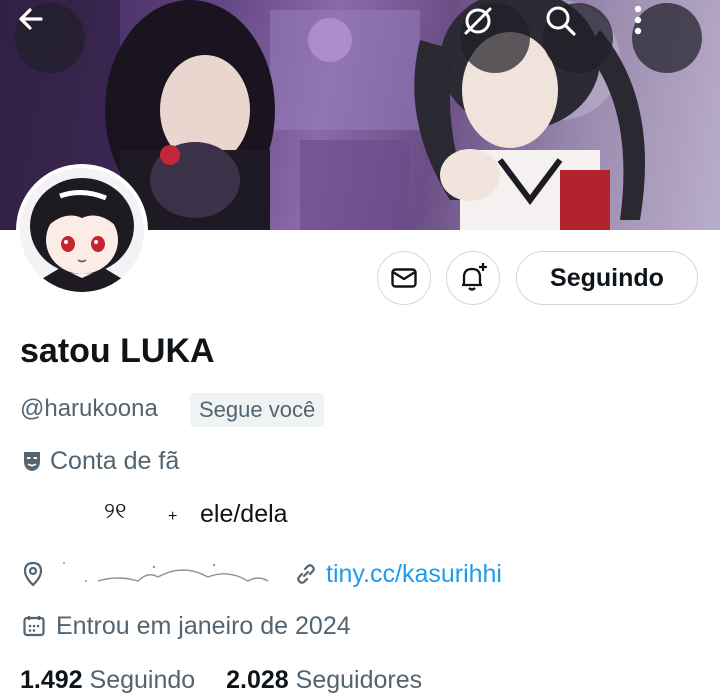  Describe the element at coordinates (221, 680) in the screenshot. I see `follow-stats: 1.492 Seguindo 2.028 Seguidores` at that location.